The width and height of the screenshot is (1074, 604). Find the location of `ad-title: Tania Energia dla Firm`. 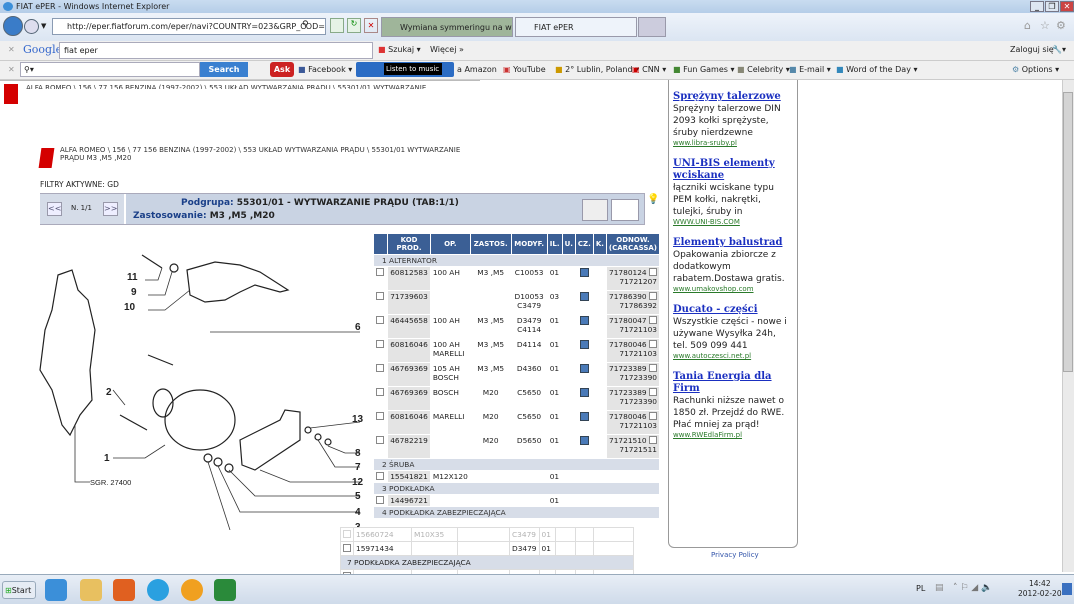

ad-title: Tania Energia dla Firm is located at coordinates (733, 383).